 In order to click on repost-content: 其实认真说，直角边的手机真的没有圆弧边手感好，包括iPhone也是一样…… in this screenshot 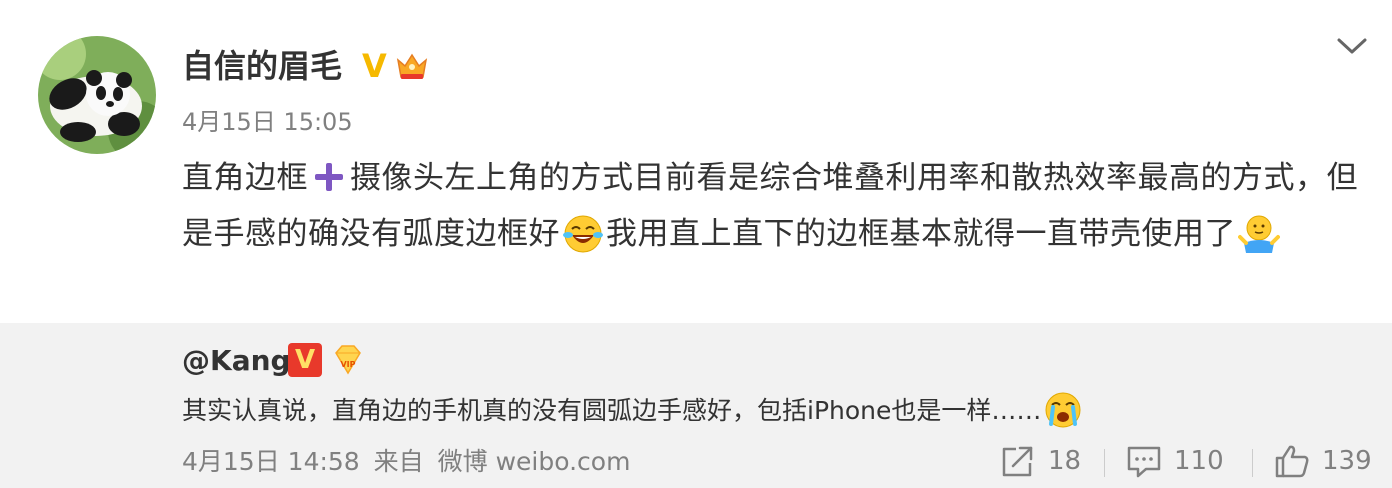, I will do `click(633, 411)`.